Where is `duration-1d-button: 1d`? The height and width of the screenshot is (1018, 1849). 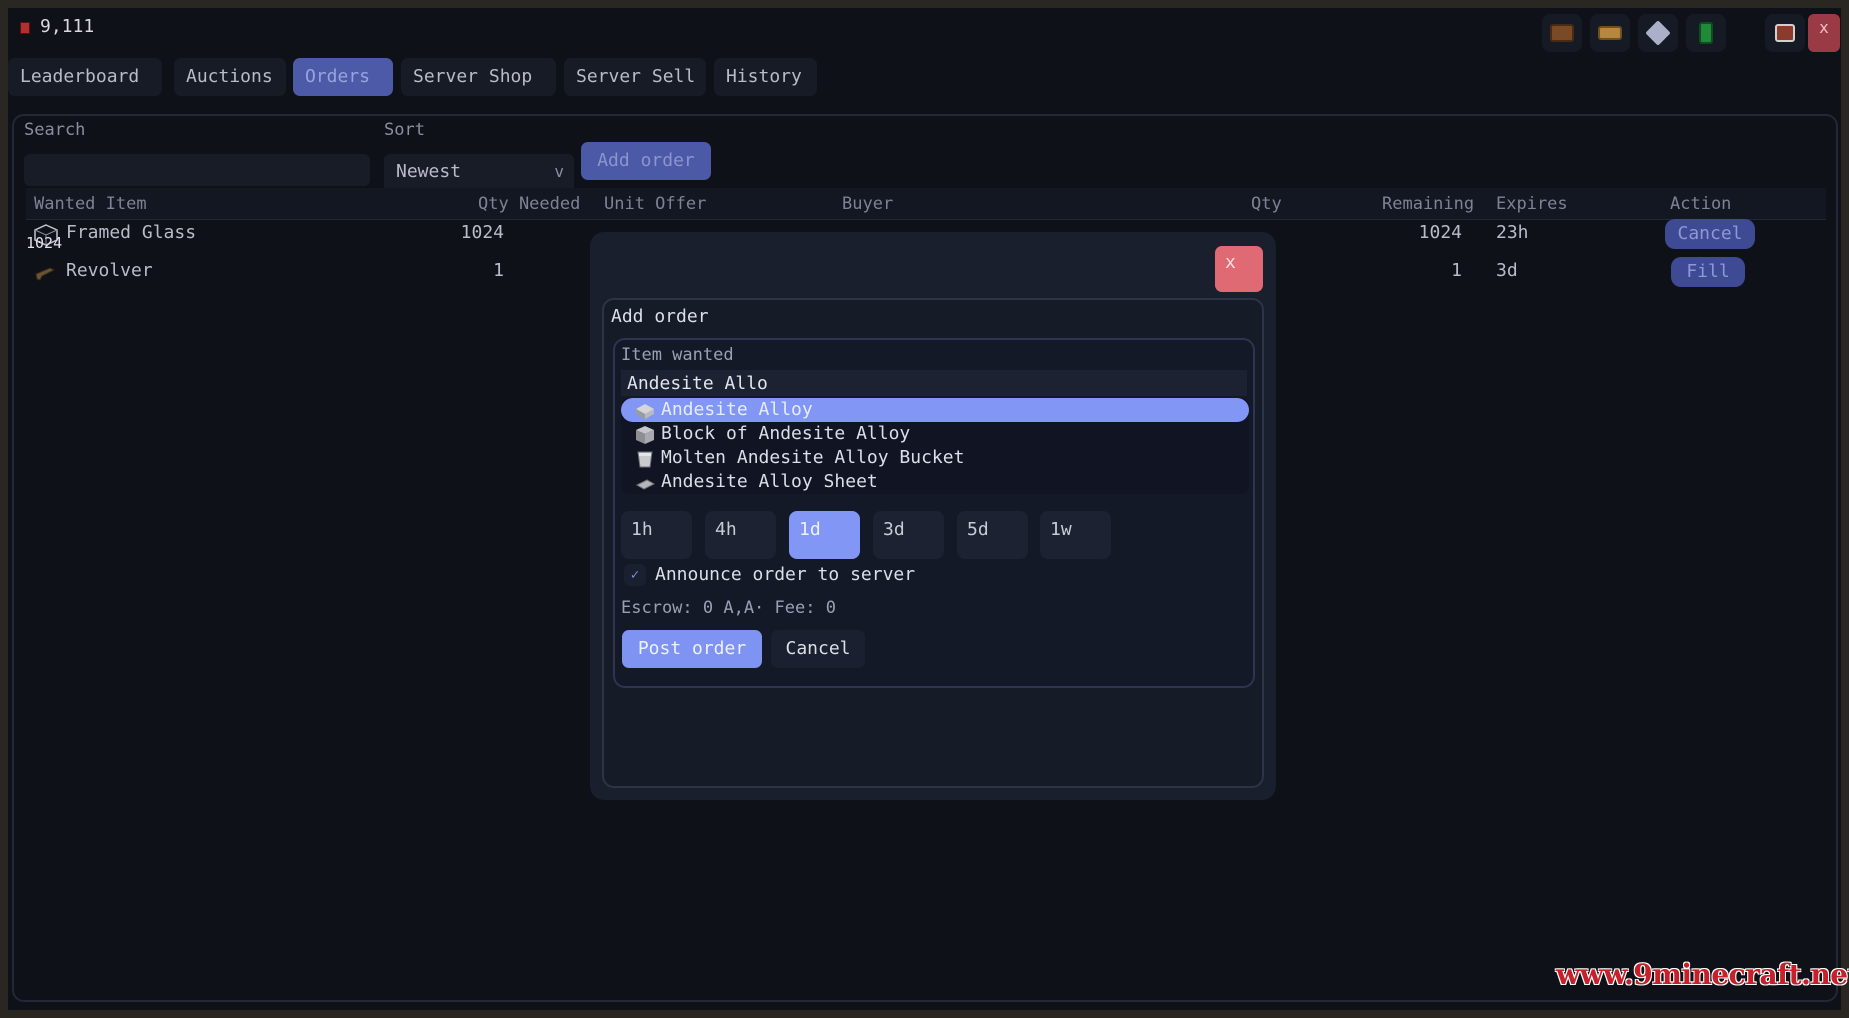
duration-1d-button: 1d is located at coordinates (824, 535).